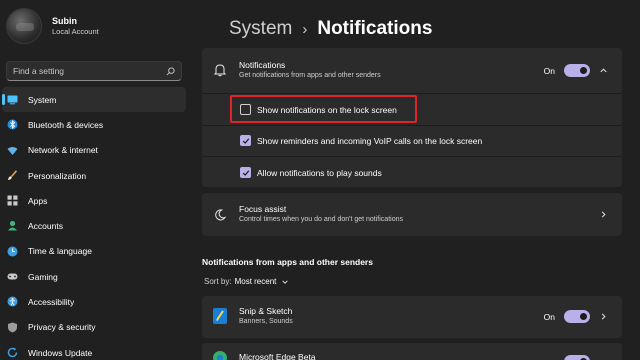 Image resolution: width=640 pixels, height=360 pixels. Describe the element at coordinates (170, 71) in the screenshot. I see `search-icon` at that location.